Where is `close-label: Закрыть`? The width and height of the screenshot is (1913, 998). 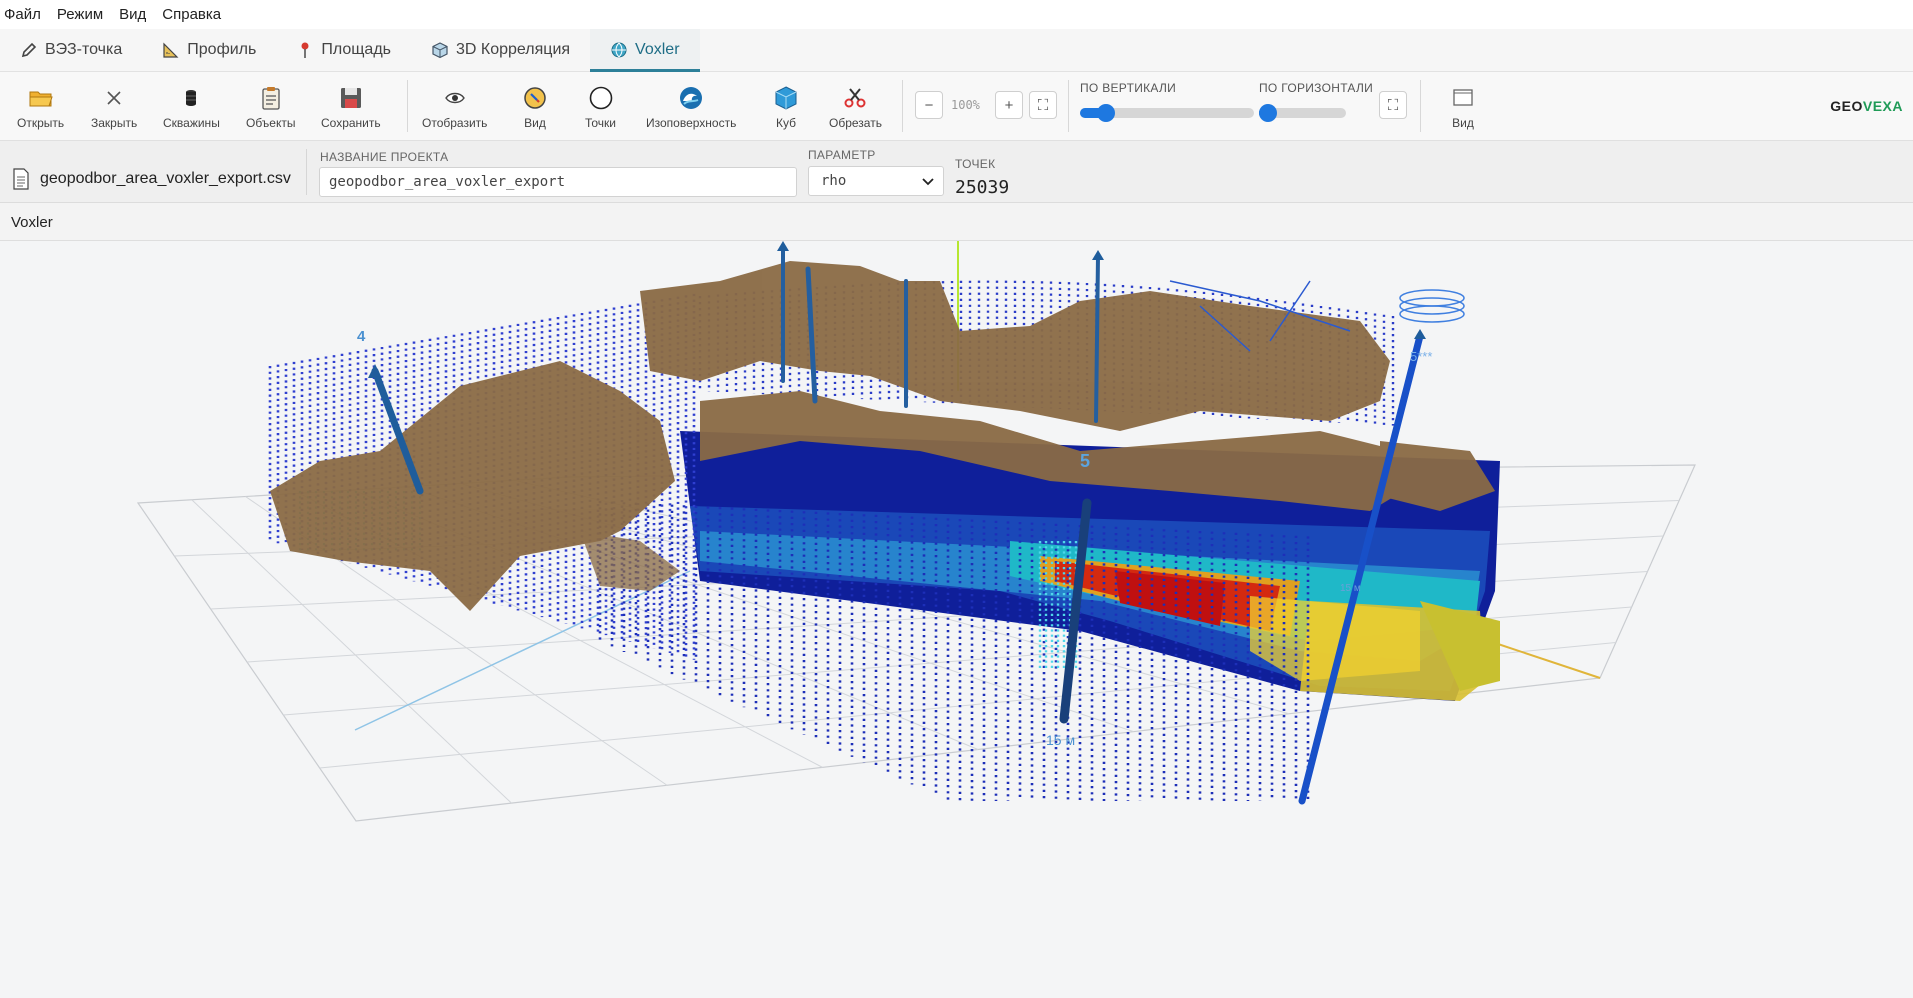 close-label: Закрыть is located at coordinates (114, 123).